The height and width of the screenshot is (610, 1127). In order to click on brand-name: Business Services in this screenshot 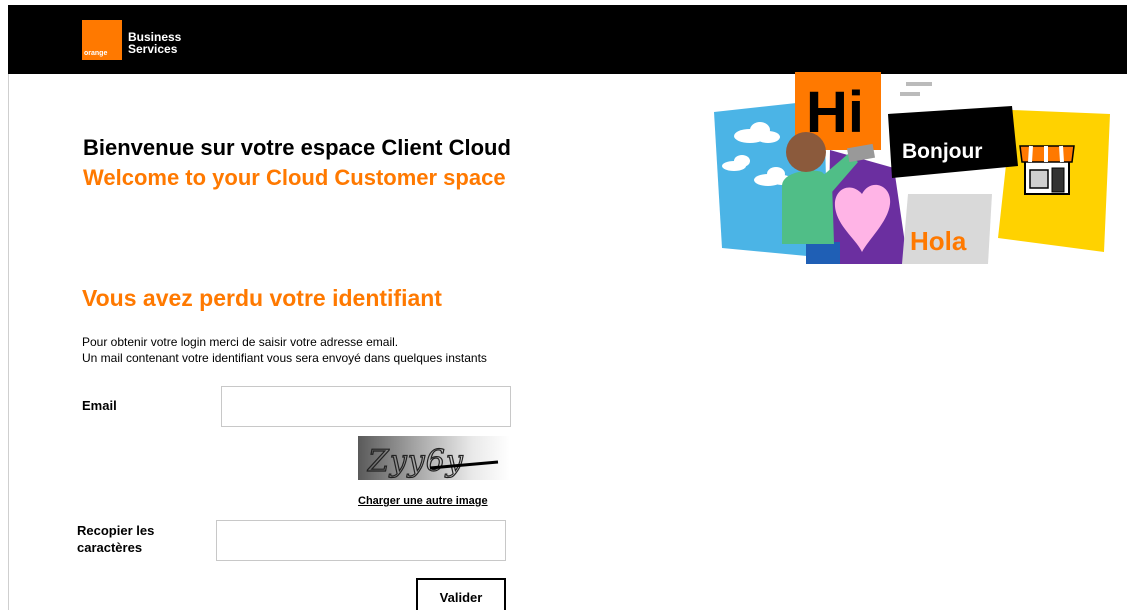, I will do `click(154, 43)`.